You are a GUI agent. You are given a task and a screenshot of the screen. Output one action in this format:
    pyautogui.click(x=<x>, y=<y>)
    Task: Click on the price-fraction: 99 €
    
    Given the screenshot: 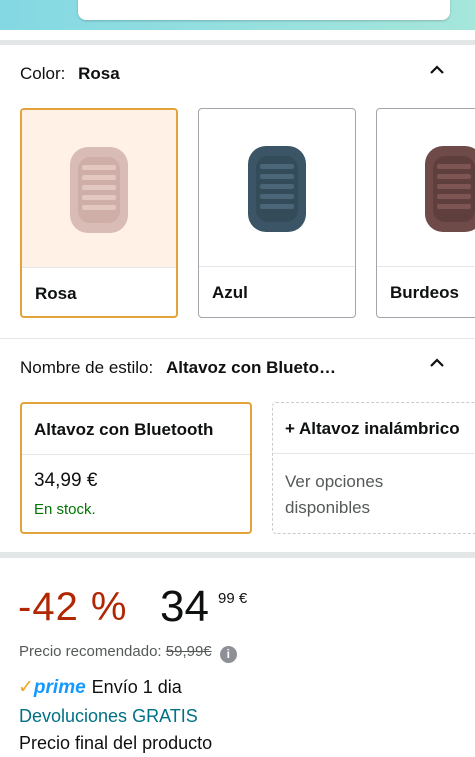 What is the action you would take?
    pyautogui.click(x=233, y=598)
    